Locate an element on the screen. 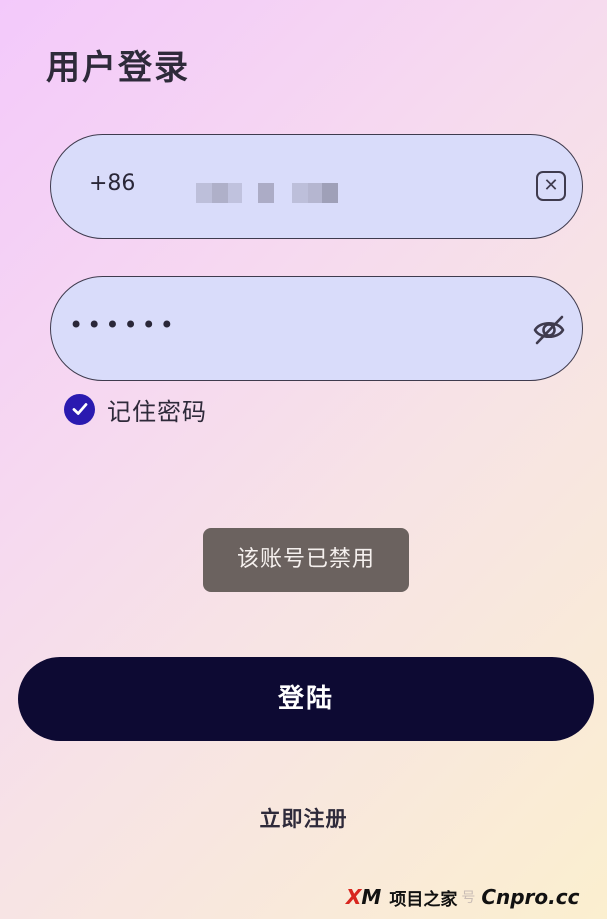  watermark-logo: XM is located at coordinates (364, 897).